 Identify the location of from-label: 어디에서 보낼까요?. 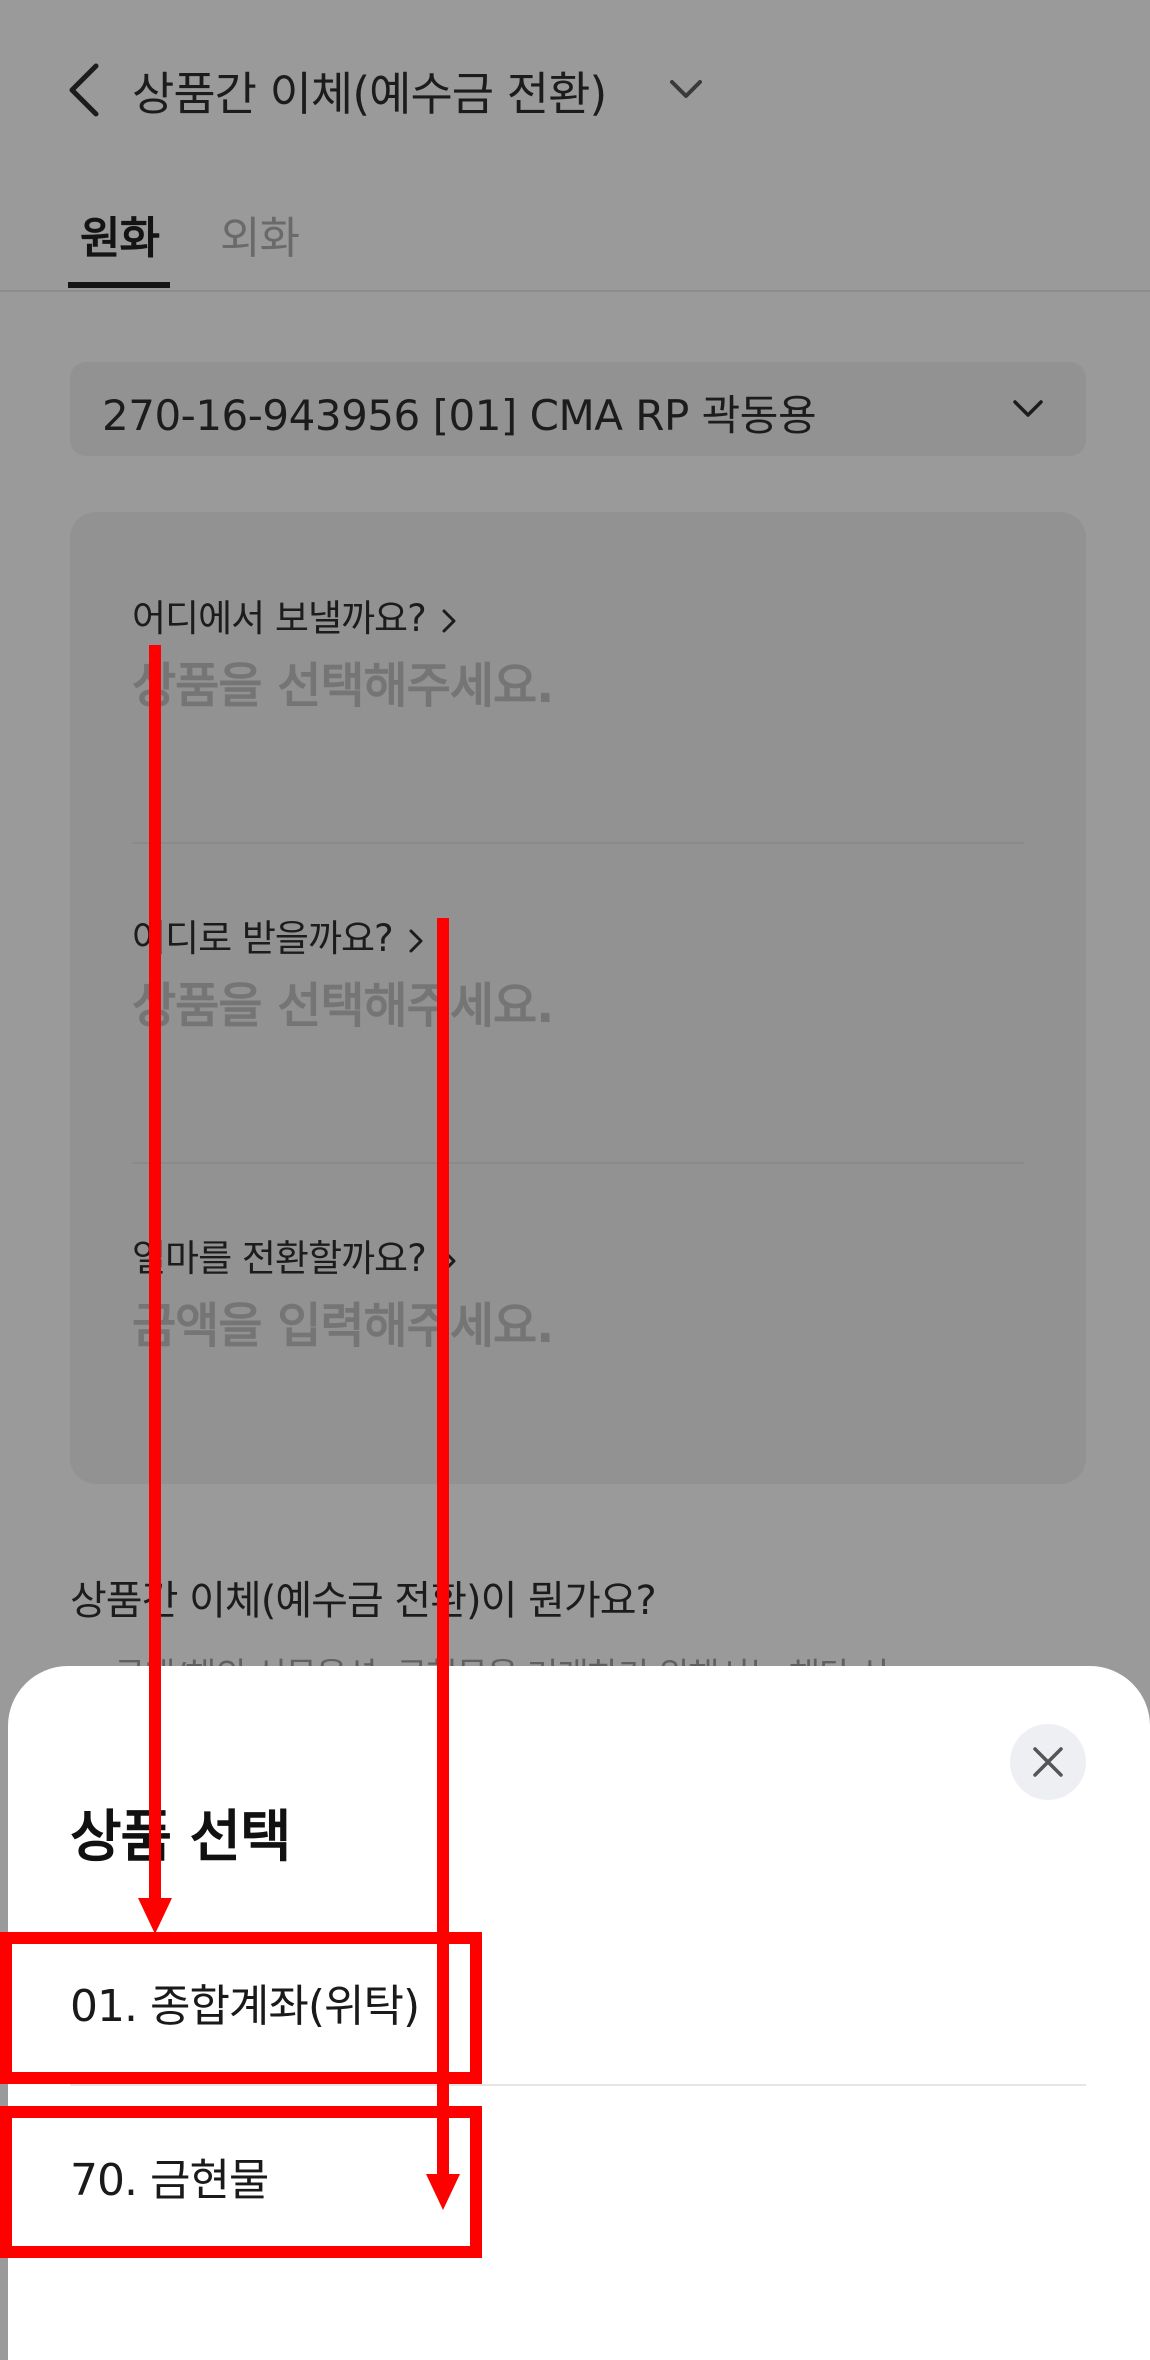
(295, 615).